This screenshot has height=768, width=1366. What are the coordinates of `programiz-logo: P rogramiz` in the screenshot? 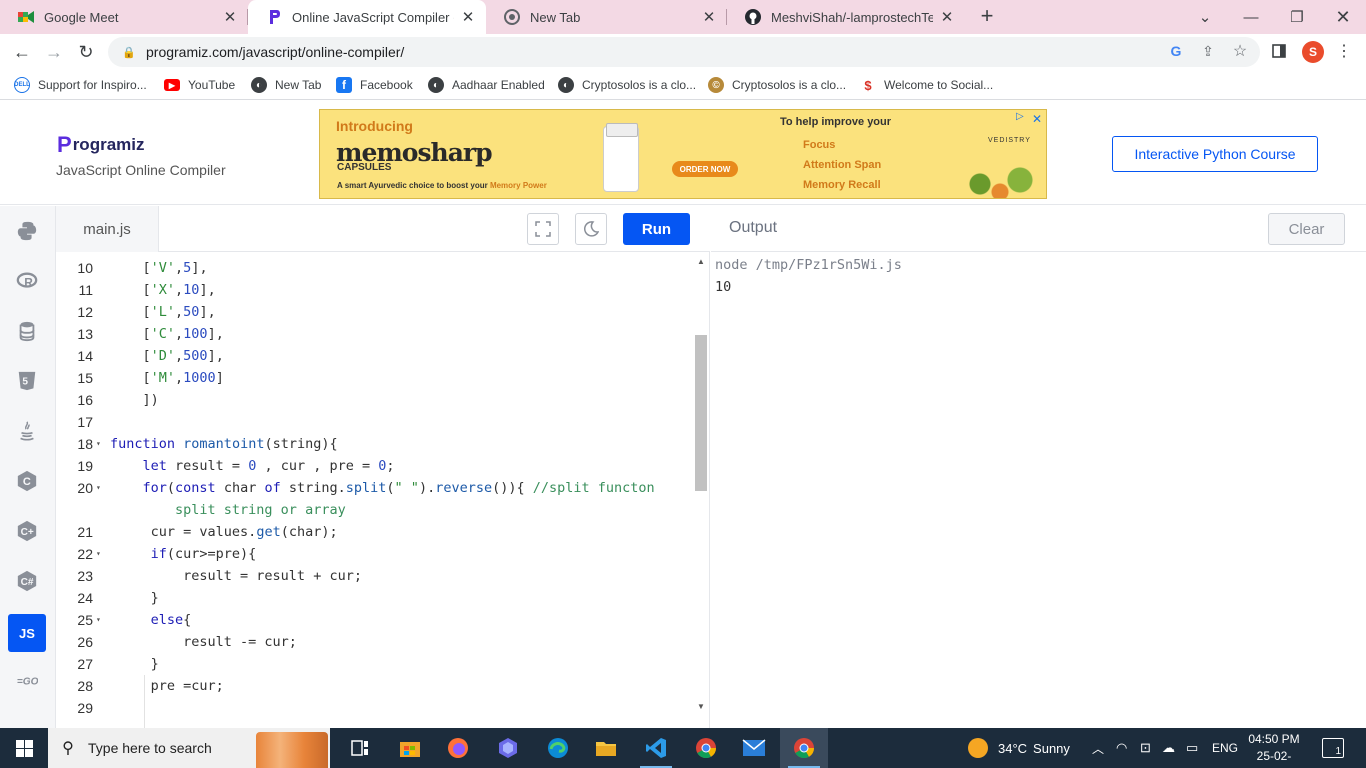 It's located at (100, 145).